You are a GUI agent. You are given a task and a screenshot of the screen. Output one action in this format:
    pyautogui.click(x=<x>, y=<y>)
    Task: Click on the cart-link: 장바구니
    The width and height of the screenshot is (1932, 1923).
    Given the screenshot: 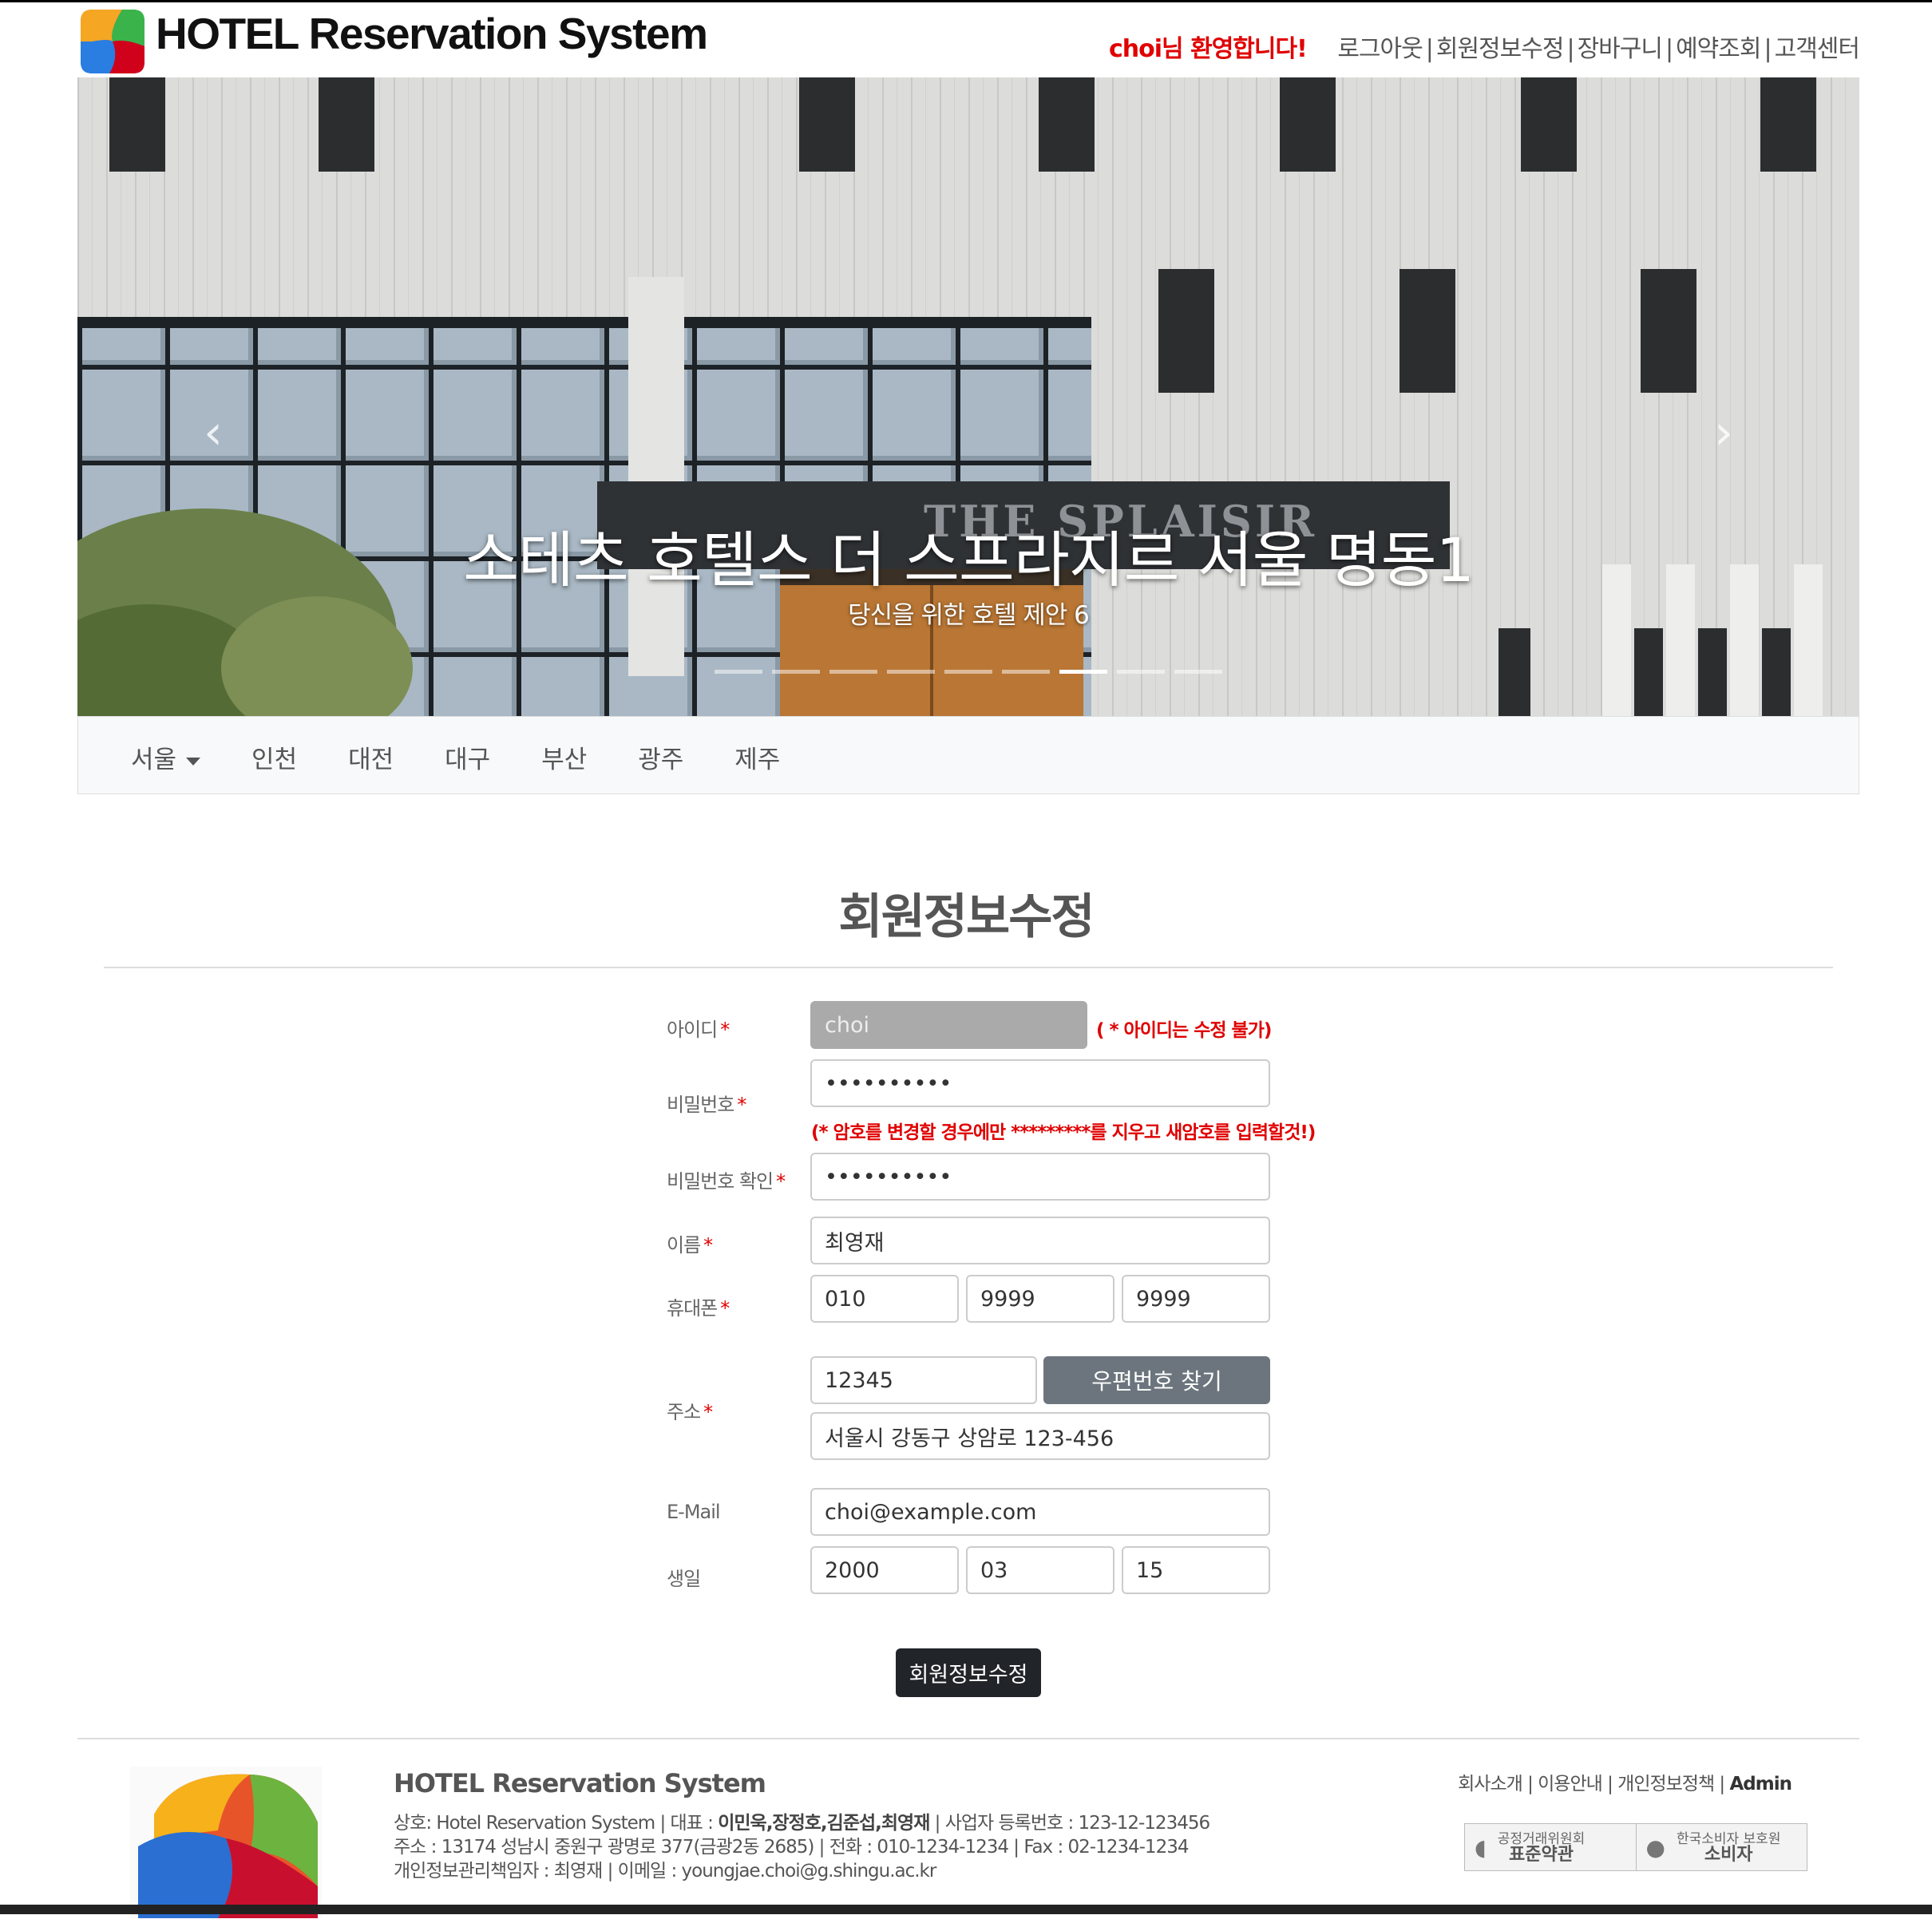 What is the action you would take?
    pyautogui.click(x=1620, y=49)
    